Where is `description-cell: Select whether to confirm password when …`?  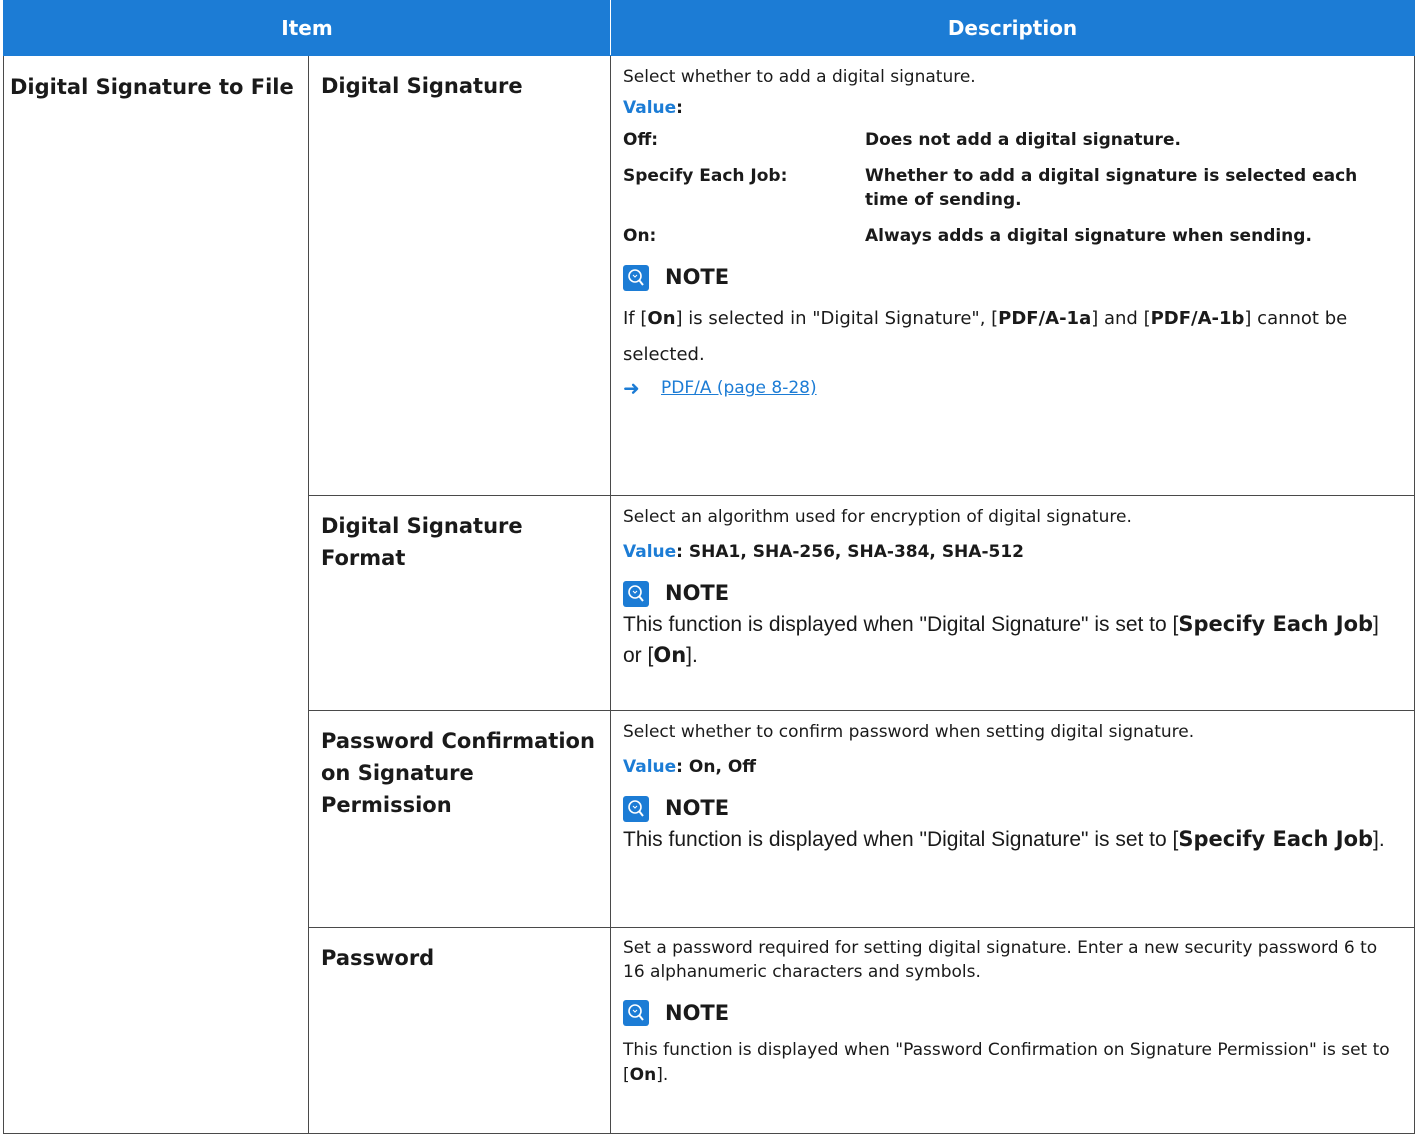 description-cell: Select whether to confirm password when … is located at coordinates (1012, 819).